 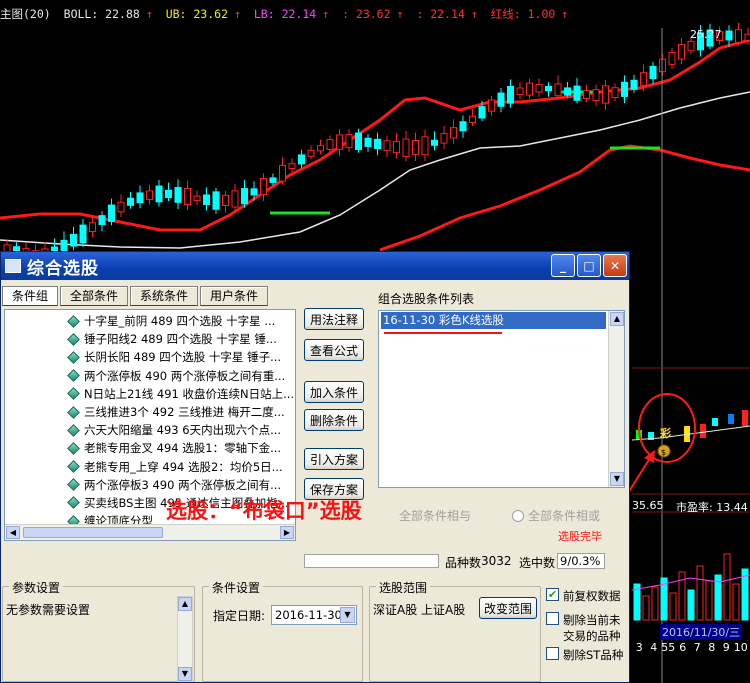 I want to click on count-label: 品种数, so click(x=463, y=563).